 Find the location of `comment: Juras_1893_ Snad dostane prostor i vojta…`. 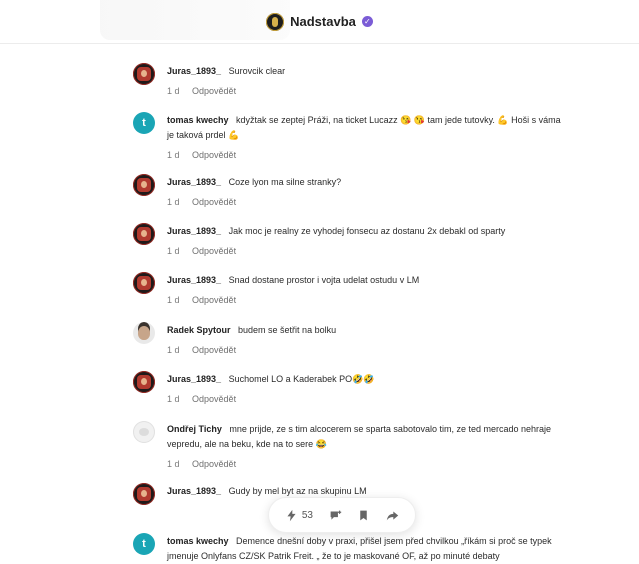

comment: Juras_1893_ Snad dostane prostor i vojta… is located at coordinates (348, 288).